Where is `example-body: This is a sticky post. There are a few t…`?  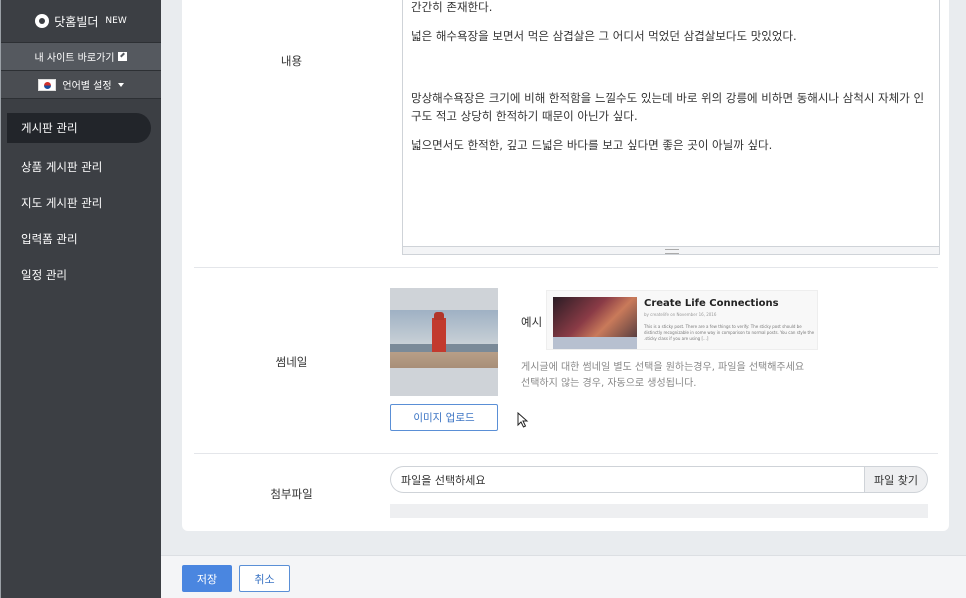
example-body: This is a sticky post. There are a few t… is located at coordinates (729, 332).